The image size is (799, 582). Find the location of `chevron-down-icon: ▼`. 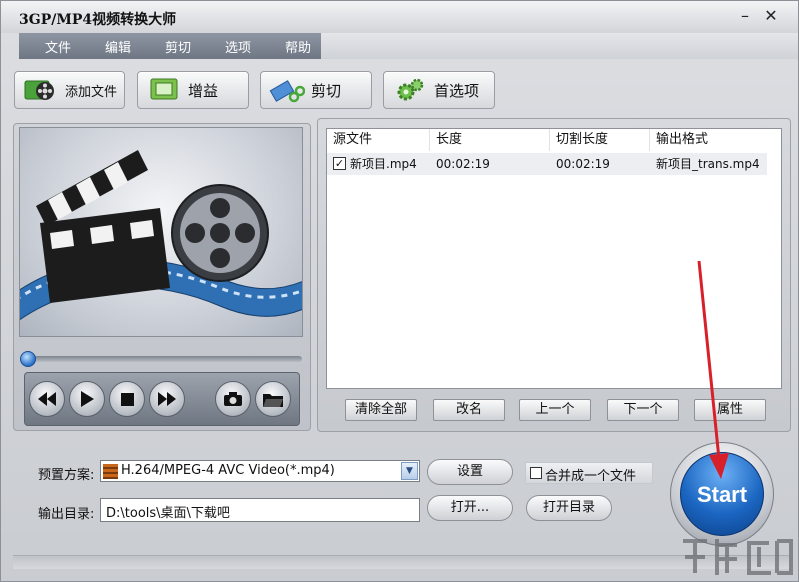

chevron-down-icon: ▼ is located at coordinates (409, 471).